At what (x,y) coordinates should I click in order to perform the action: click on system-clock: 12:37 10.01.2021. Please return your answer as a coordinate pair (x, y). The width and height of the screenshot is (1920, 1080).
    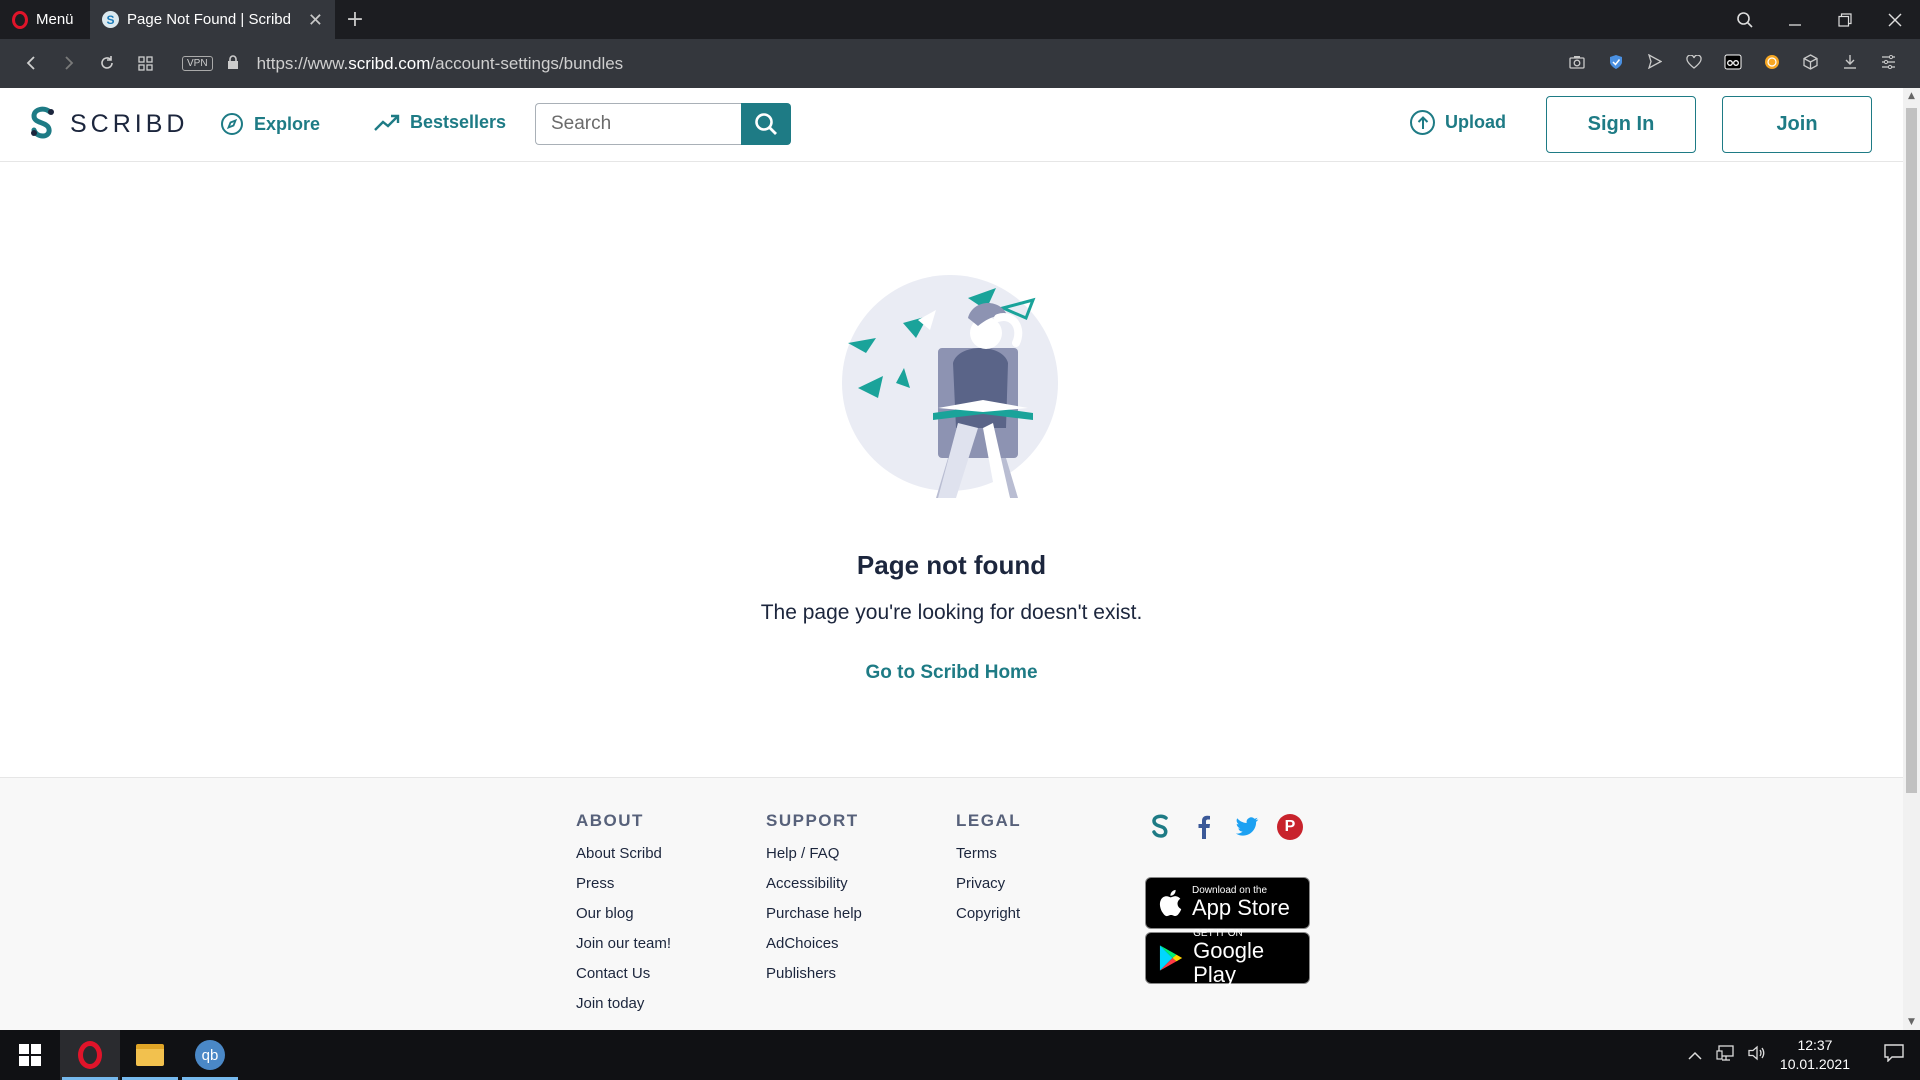
    Looking at the image, I should click on (1815, 1055).